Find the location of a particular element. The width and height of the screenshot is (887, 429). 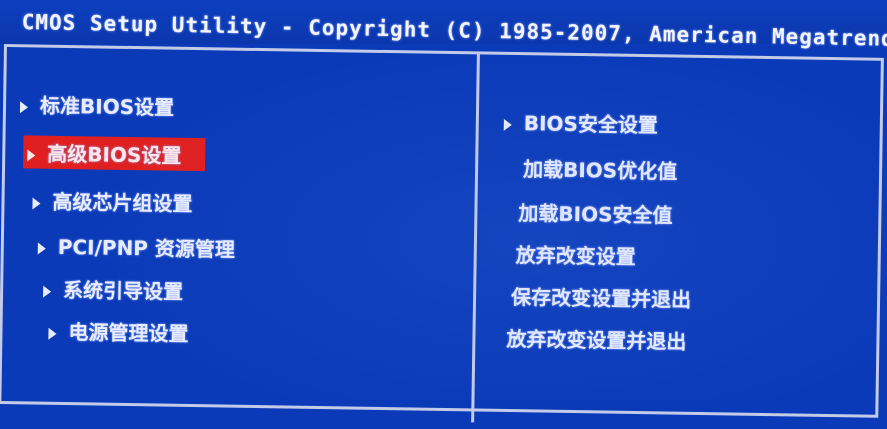

menu-item-label: 加载BIOS优化值 is located at coordinates (600, 170).